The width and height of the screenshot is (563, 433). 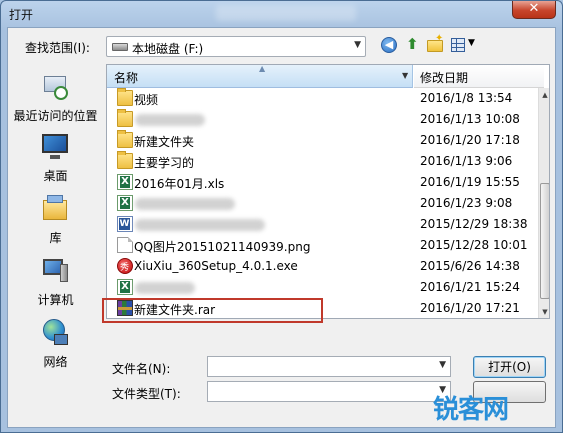 What do you see at coordinates (55, 271) in the screenshot?
I see `computer-icon` at bounding box center [55, 271].